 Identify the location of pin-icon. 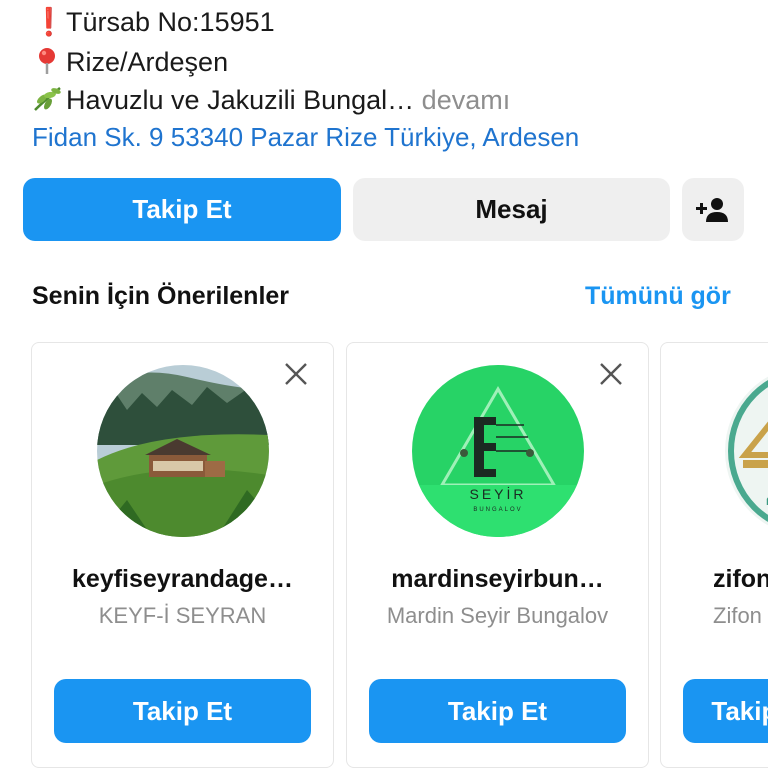
(49, 62).